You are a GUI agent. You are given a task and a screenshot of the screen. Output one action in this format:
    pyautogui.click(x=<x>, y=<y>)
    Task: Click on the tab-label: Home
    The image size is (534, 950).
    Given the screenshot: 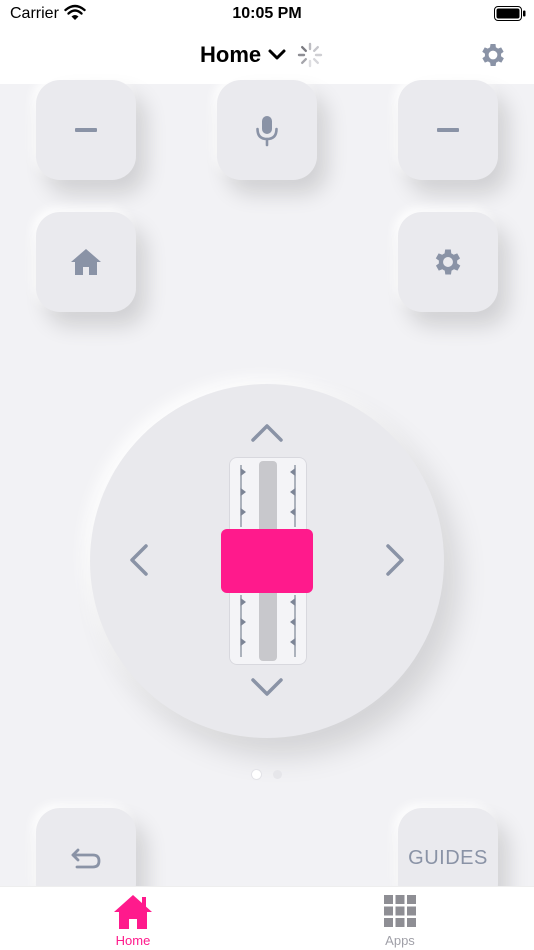 What is the action you would take?
    pyautogui.click(x=133, y=940)
    